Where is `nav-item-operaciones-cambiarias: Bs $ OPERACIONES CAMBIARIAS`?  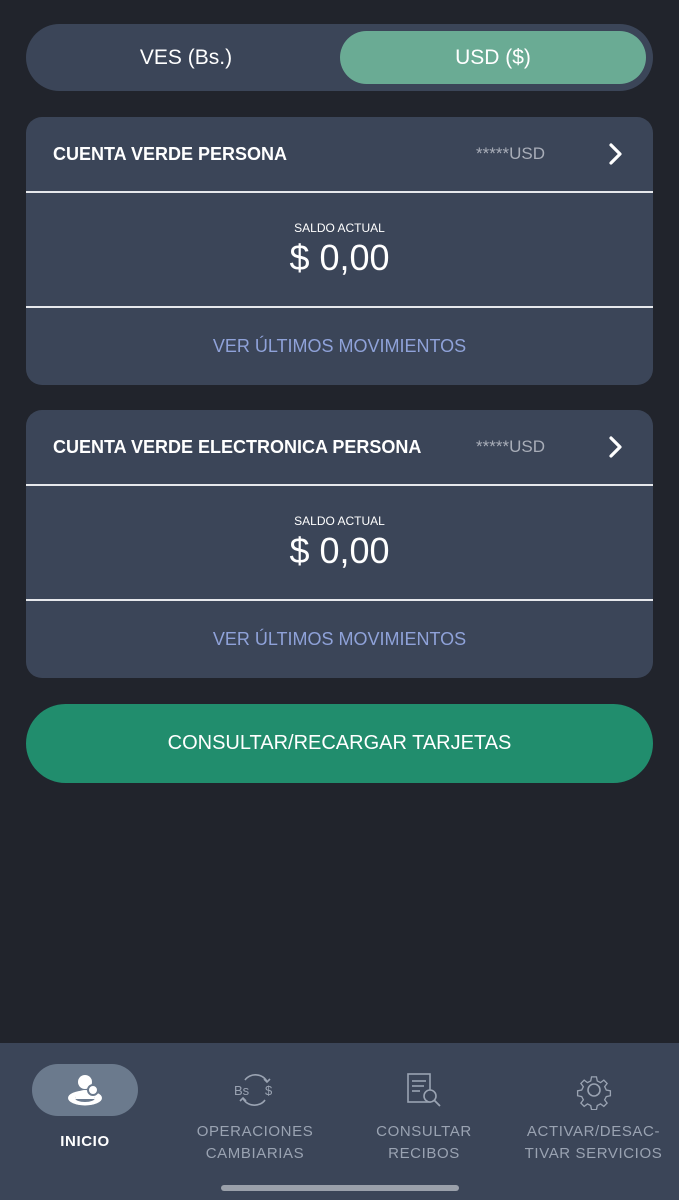 nav-item-operaciones-cambiarias: Bs $ OPERACIONES CAMBIARIAS is located at coordinates (255, 1113).